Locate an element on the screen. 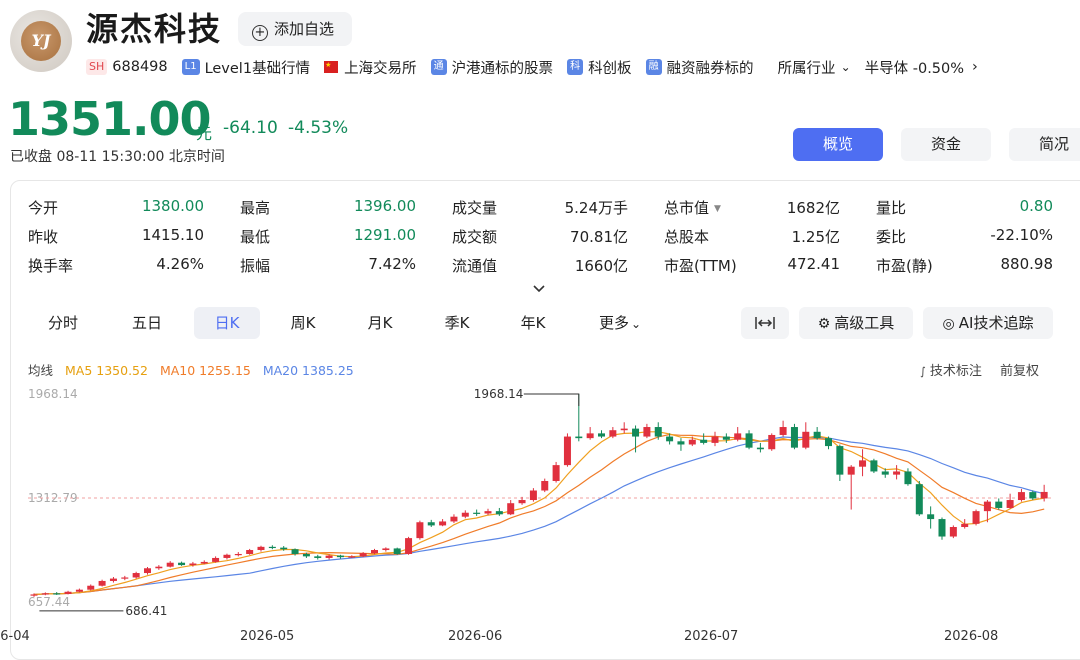  stat-value: 472.41 is located at coordinates (814, 264).